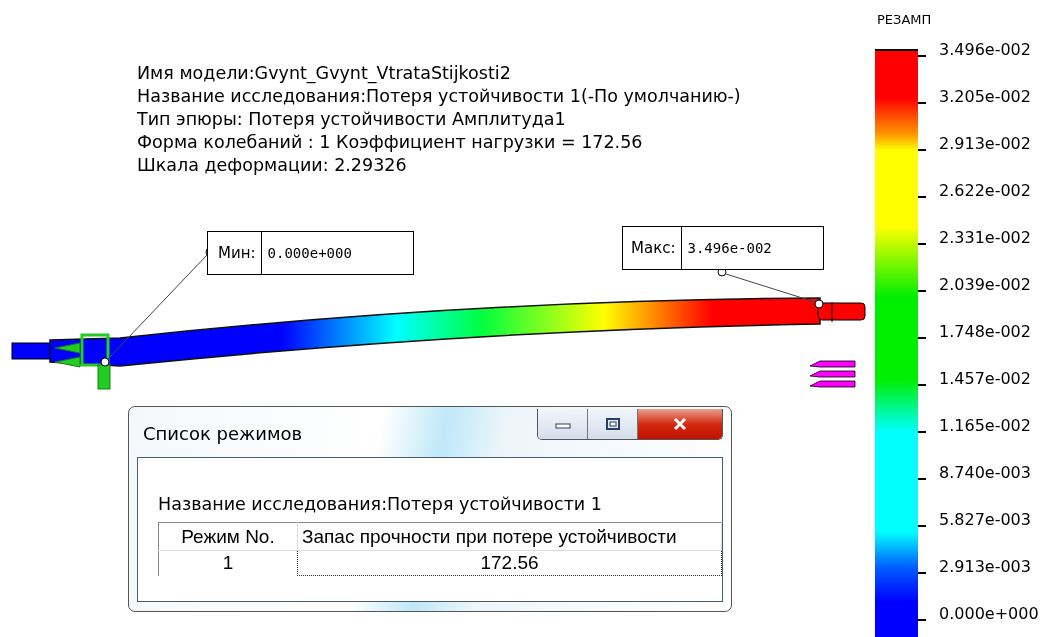  I want to click on close-button, so click(680, 424).